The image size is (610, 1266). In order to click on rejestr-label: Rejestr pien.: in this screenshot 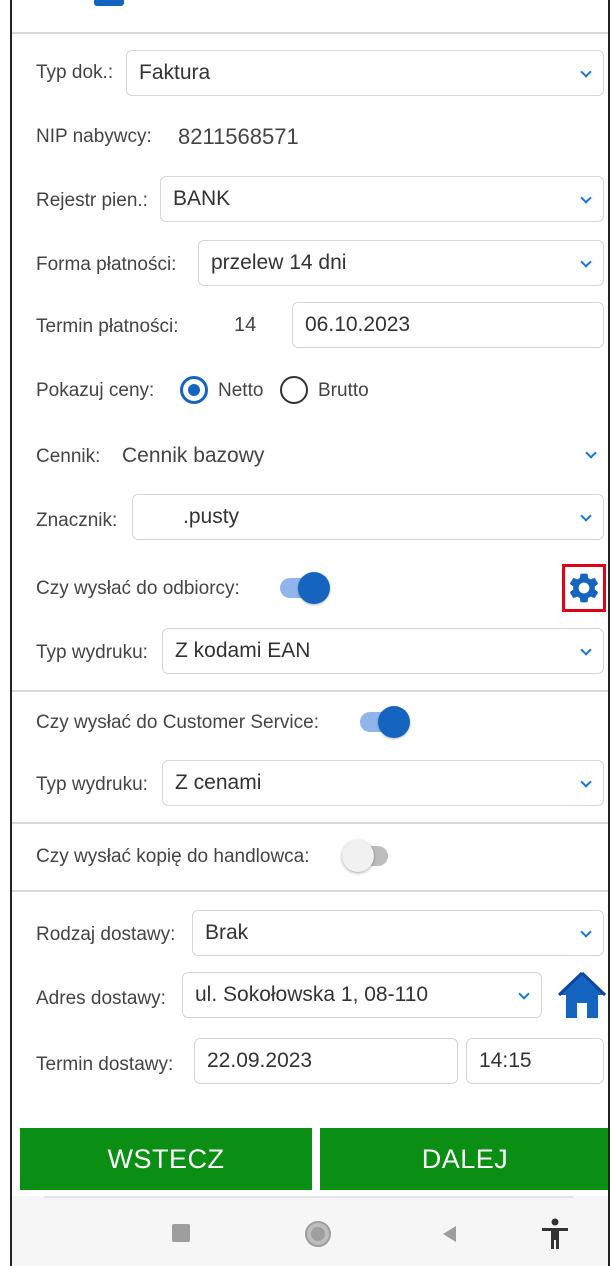, I will do `click(92, 200)`.